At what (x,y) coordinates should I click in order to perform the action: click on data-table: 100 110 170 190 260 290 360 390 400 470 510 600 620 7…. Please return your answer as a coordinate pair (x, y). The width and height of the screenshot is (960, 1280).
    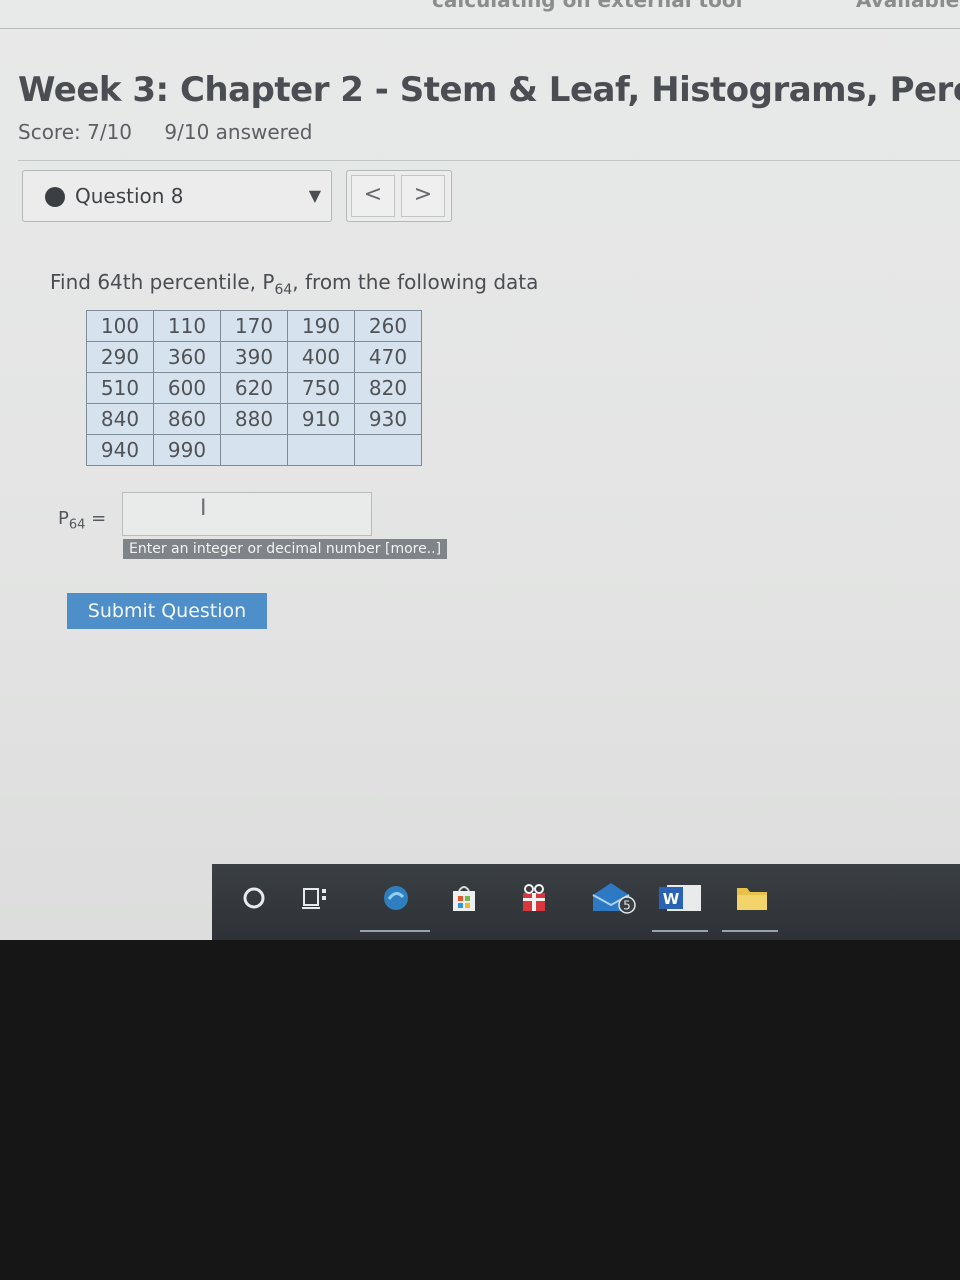
    Looking at the image, I should click on (254, 388).